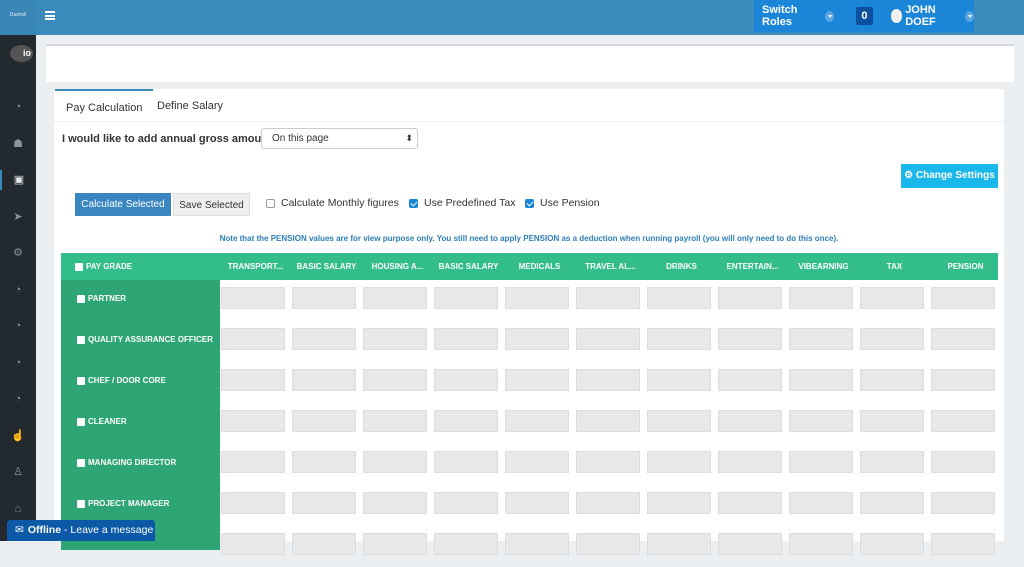  Describe the element at coordinates (462, 203) in the screenshot. I see `use-predefined-tax-checkbox: Use Predefined Tax` at that location.